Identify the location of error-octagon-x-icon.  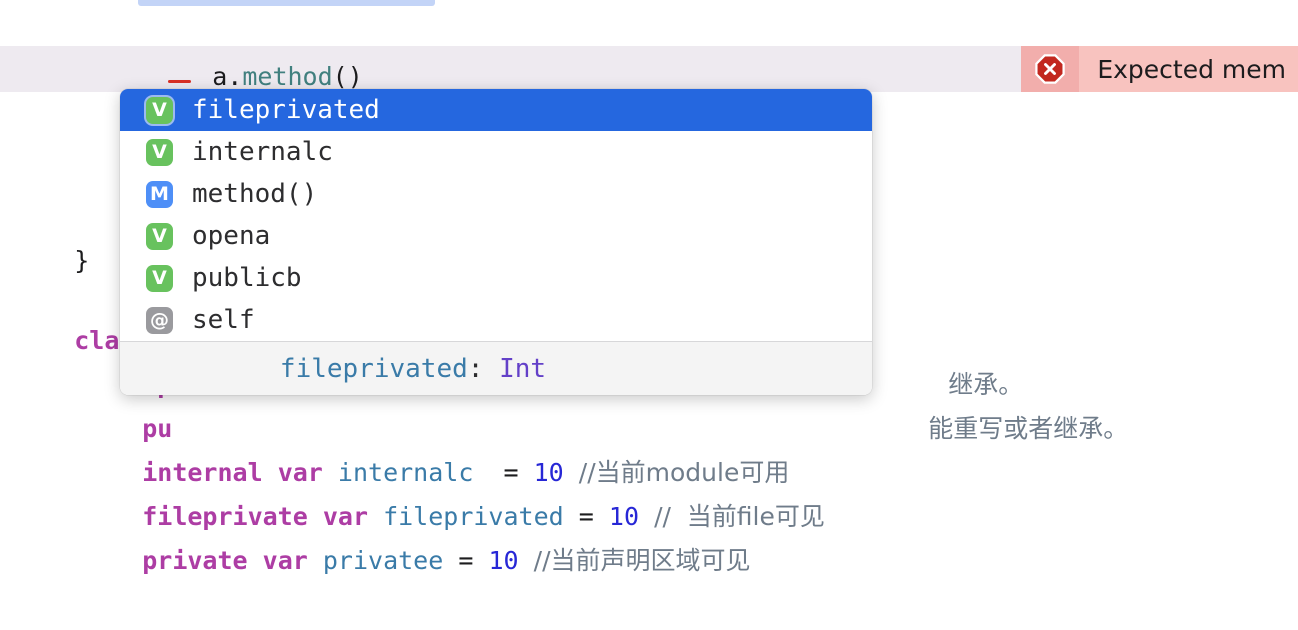
(1050, 69).